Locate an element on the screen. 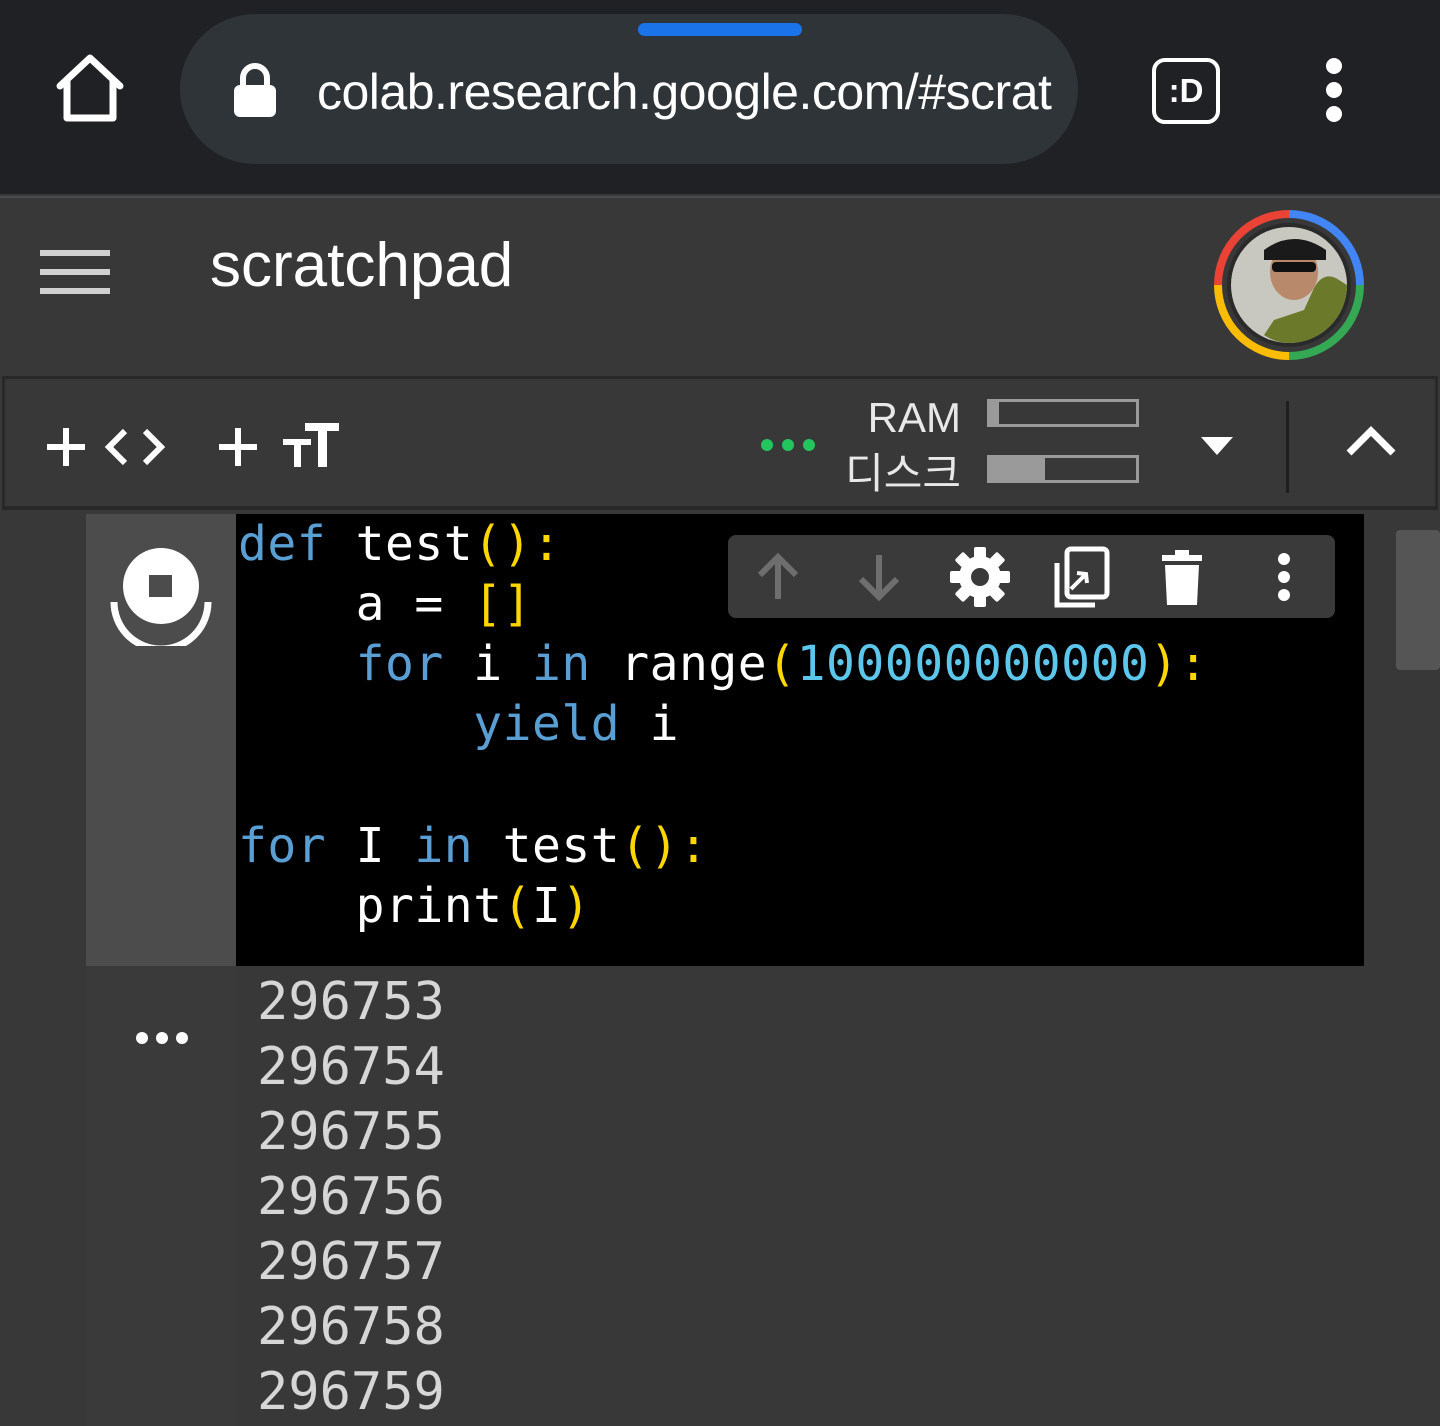 Image resolution: width=1440 pixels, height=1426 pixels. avatar is located at coordinates (1289, 285).